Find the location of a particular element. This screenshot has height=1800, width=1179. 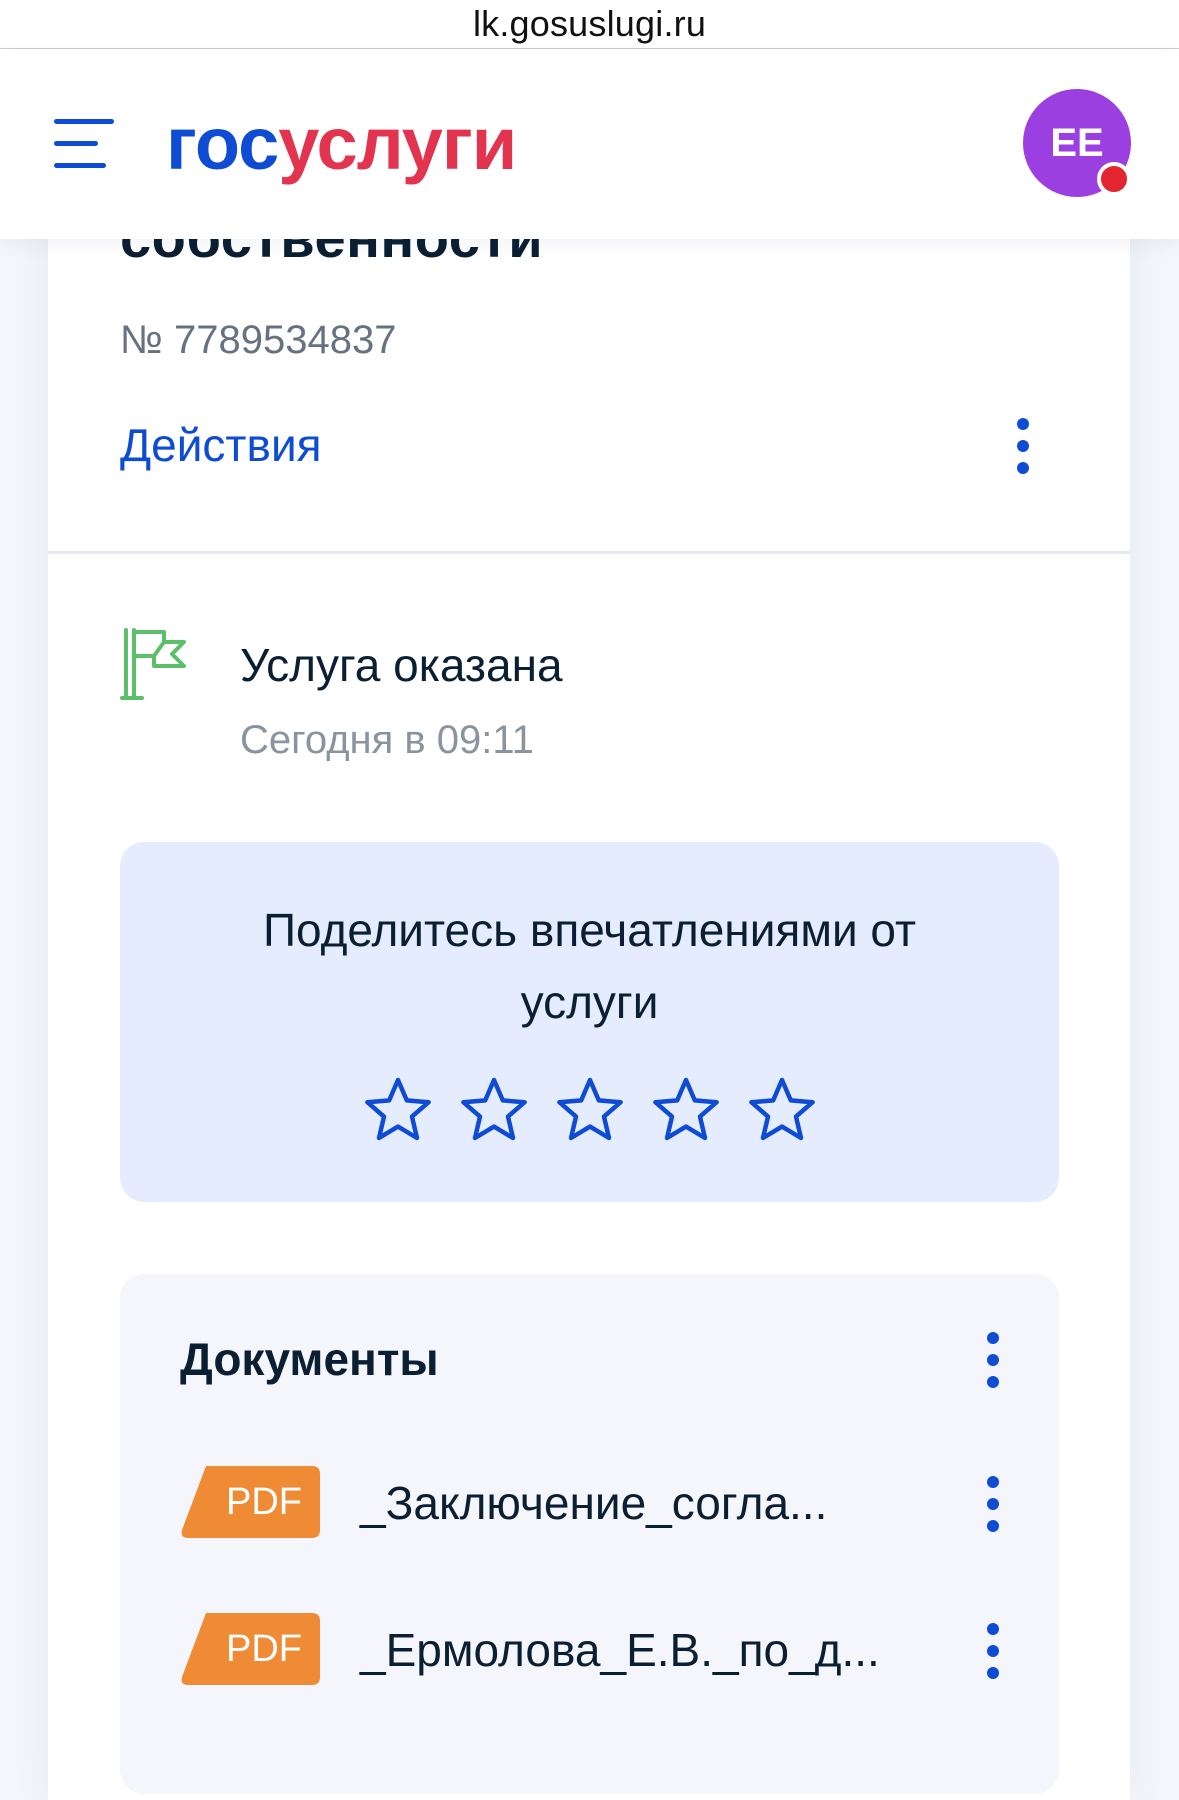

rating-prompt: Поделитесь впечатлениями от услуги is located at coordinates (589, 966).